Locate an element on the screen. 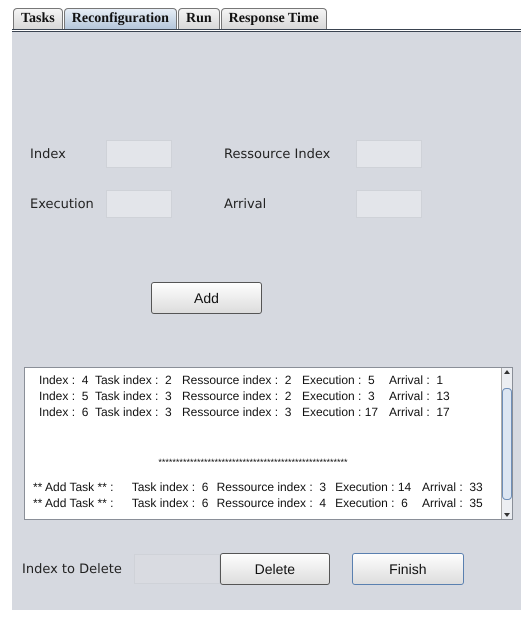 Image resolution: width=521 pixels, height=619 pixels. log-text: Index : 4 is located at coordinates (63, 380).